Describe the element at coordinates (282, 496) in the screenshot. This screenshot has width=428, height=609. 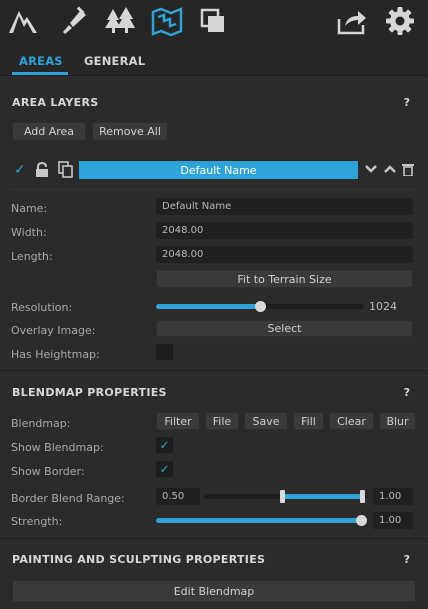
I see `border-range-min-handle` at that location.